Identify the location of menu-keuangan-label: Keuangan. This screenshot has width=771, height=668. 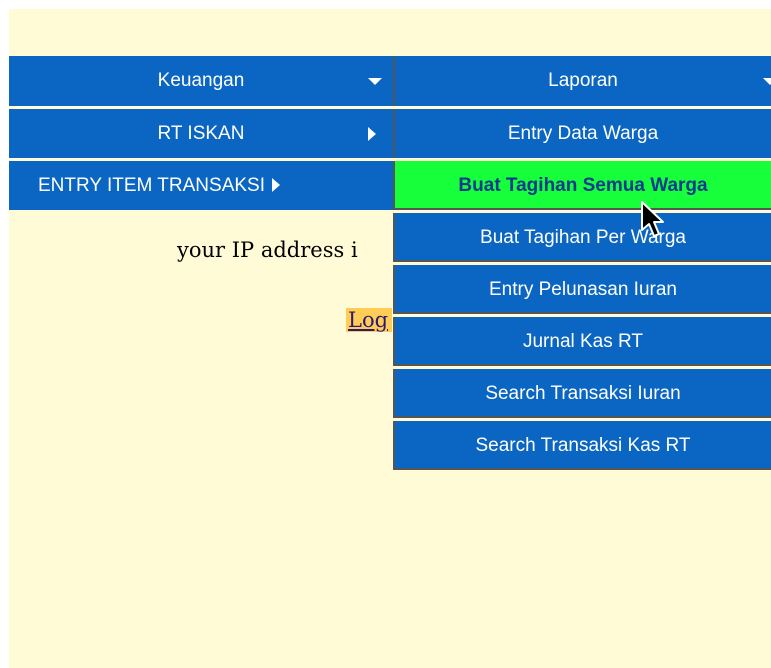
(201, 80).